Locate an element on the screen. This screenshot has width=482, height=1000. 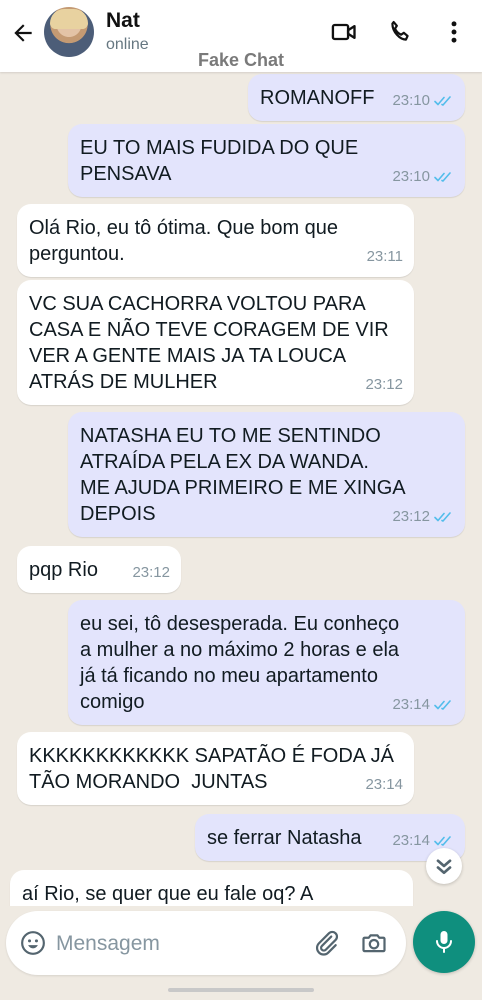
more-vert-icon is located at coordinates (454, 32).